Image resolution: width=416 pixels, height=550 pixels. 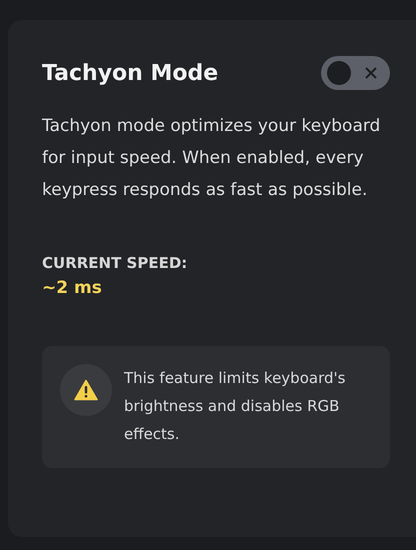 What do you see at coordinates (235, 406) in the screenshot?
I see `warning-text: This feature limits keyboard's brightness and disables RGB effects.` at bounding box center [235, 406].